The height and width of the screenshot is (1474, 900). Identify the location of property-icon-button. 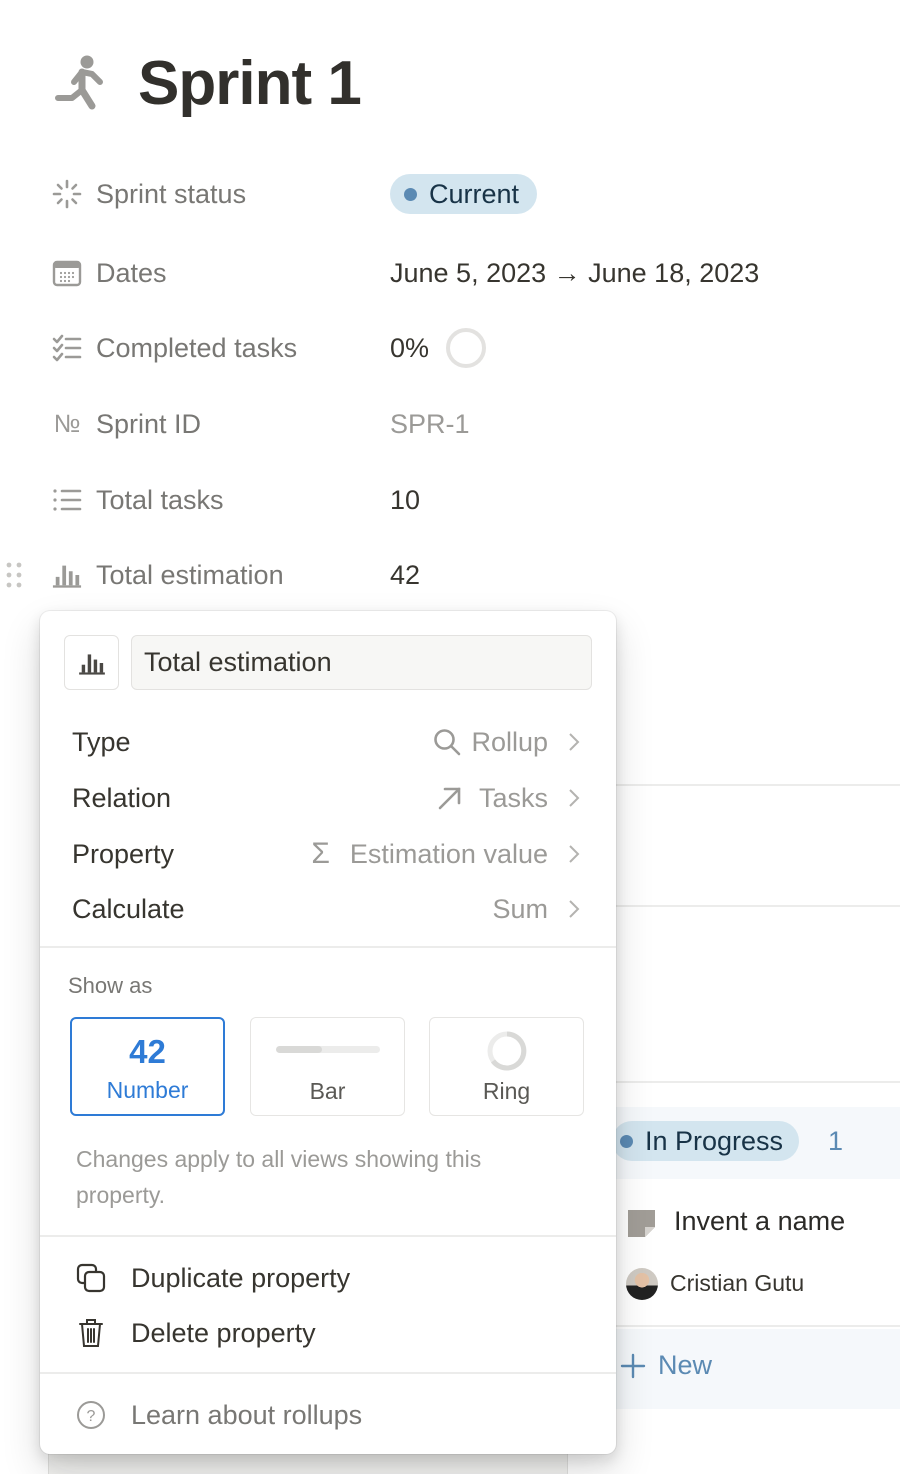
(91, 662).